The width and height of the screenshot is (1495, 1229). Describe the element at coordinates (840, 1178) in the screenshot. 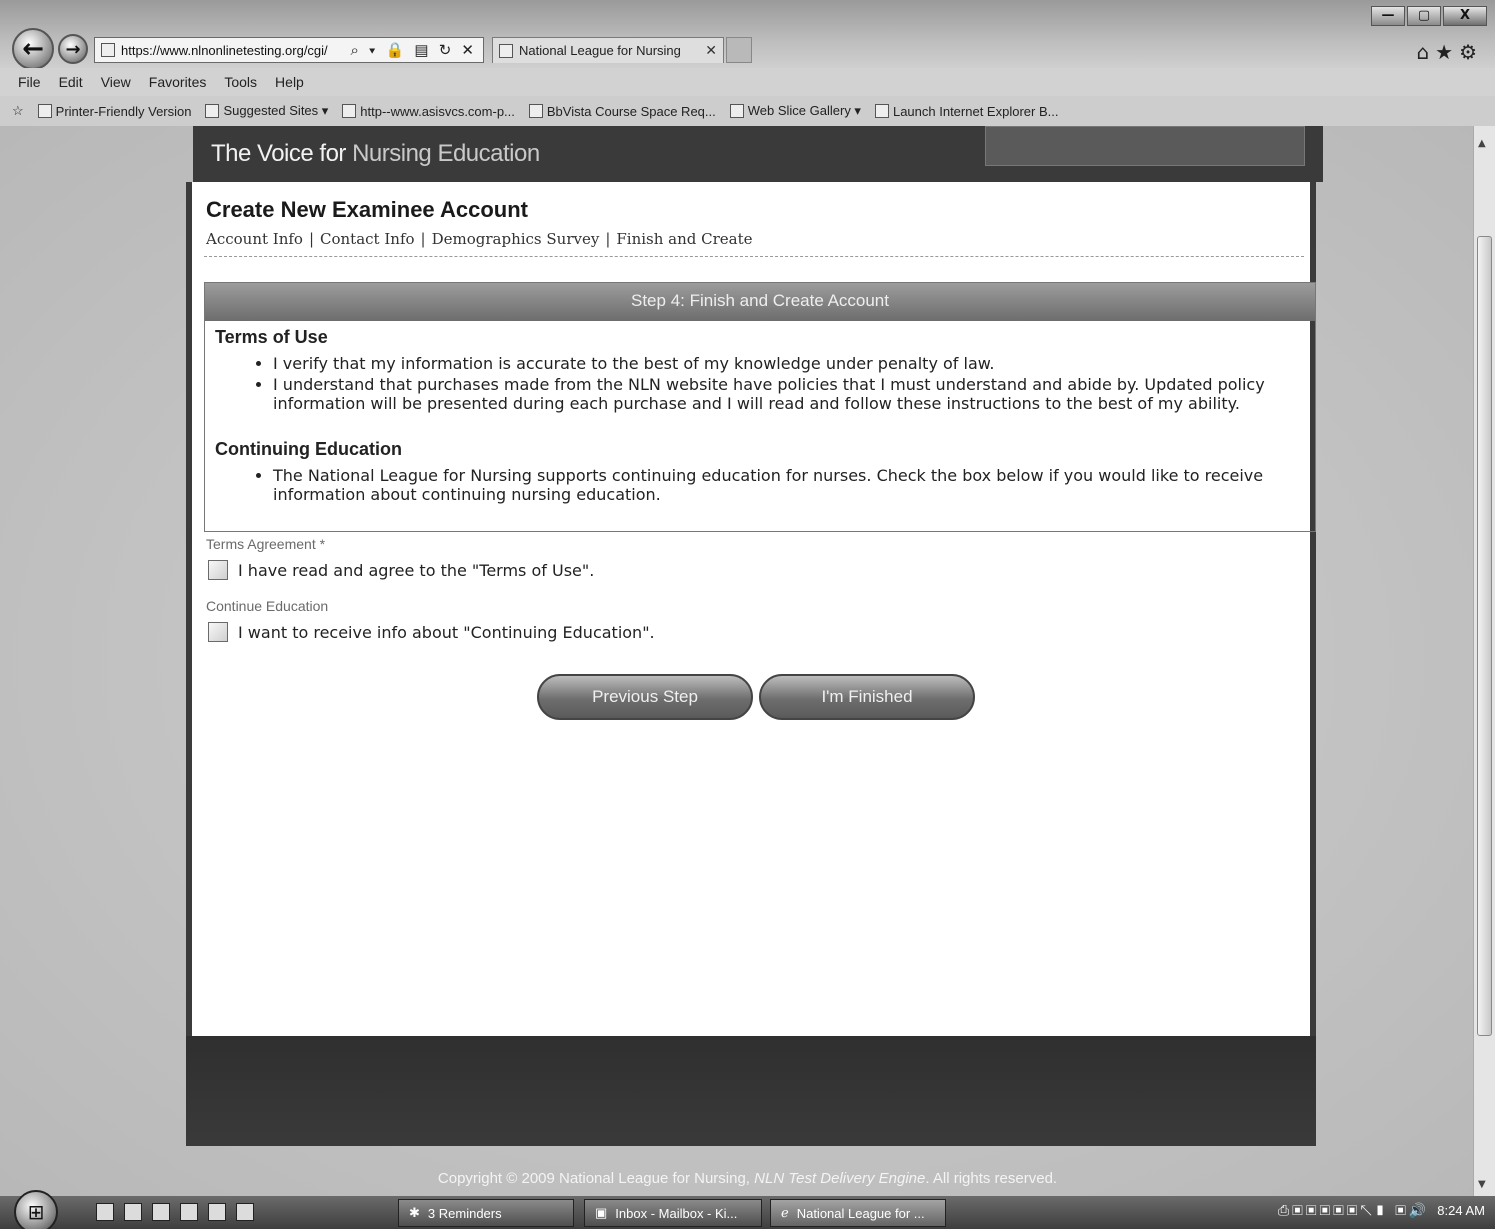

I see `copyright-product: NLN Test Delivery Engine` at that location.